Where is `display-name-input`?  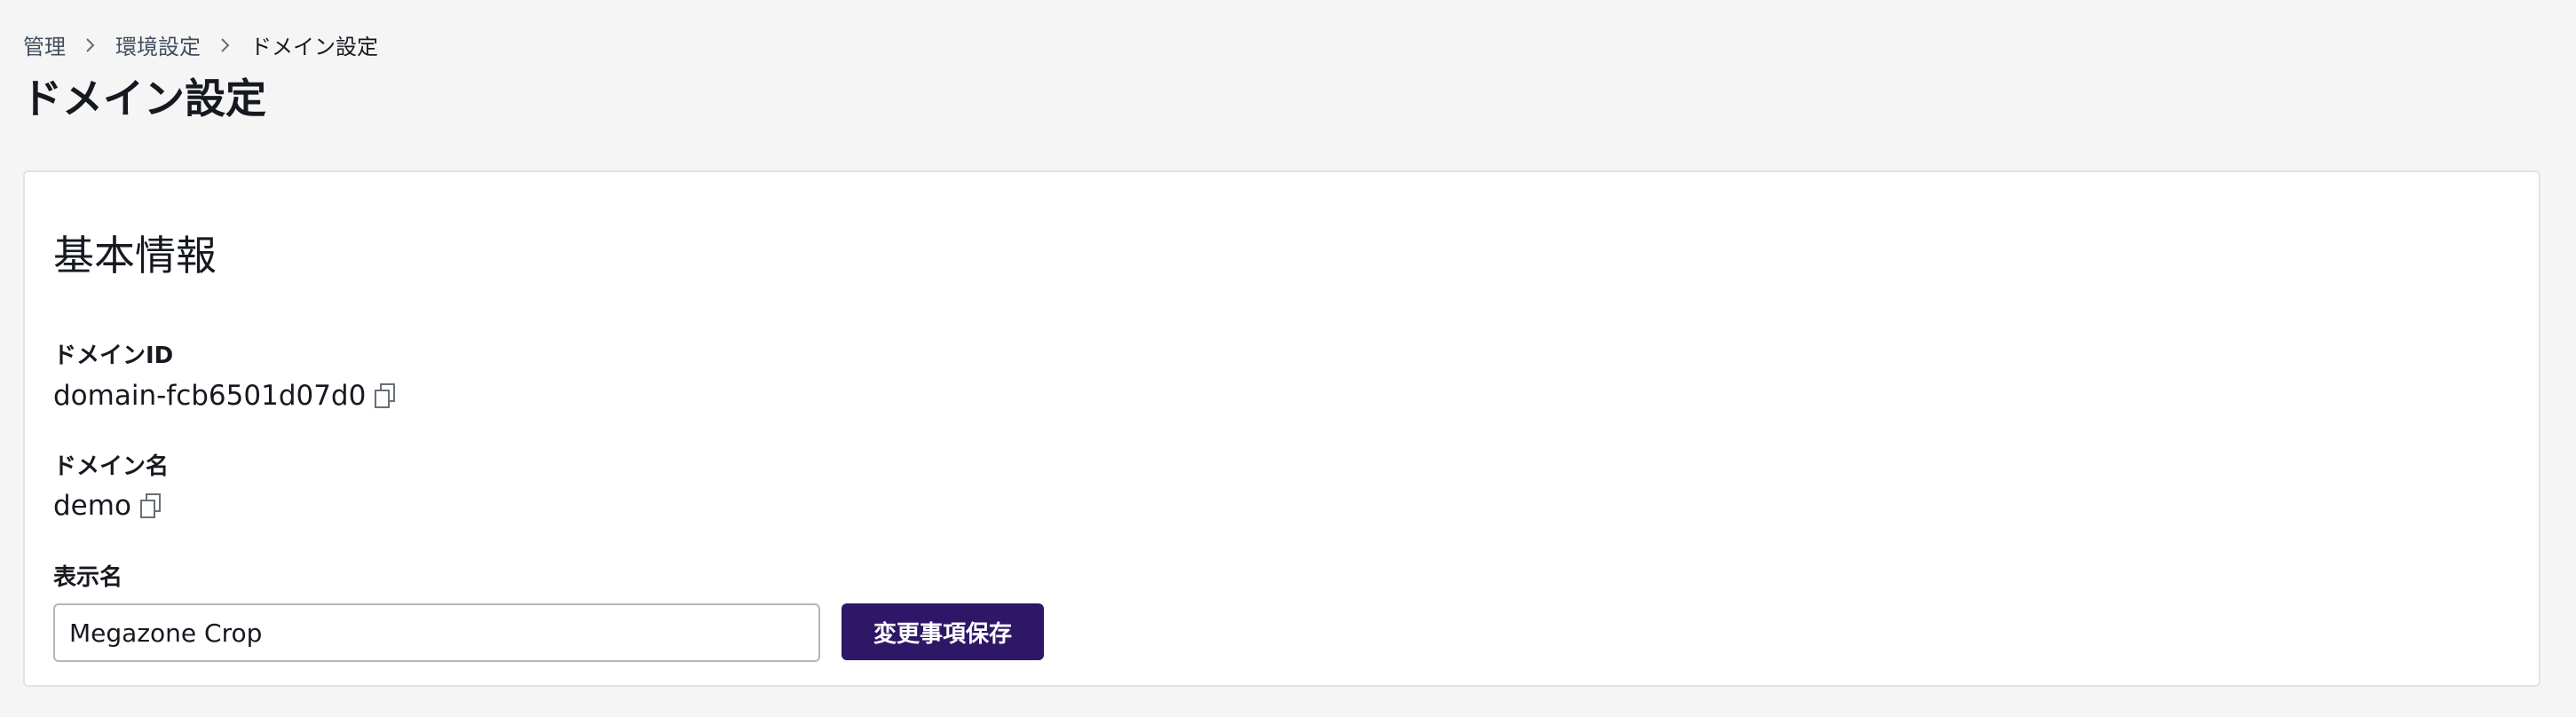 display-name-input is located at coordinates (436, 632).